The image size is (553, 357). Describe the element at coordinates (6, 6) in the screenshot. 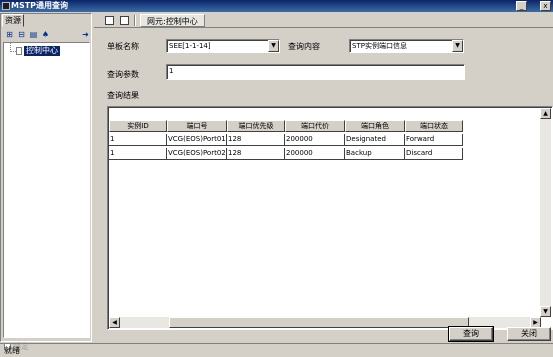

I see `app-icon` at that location.